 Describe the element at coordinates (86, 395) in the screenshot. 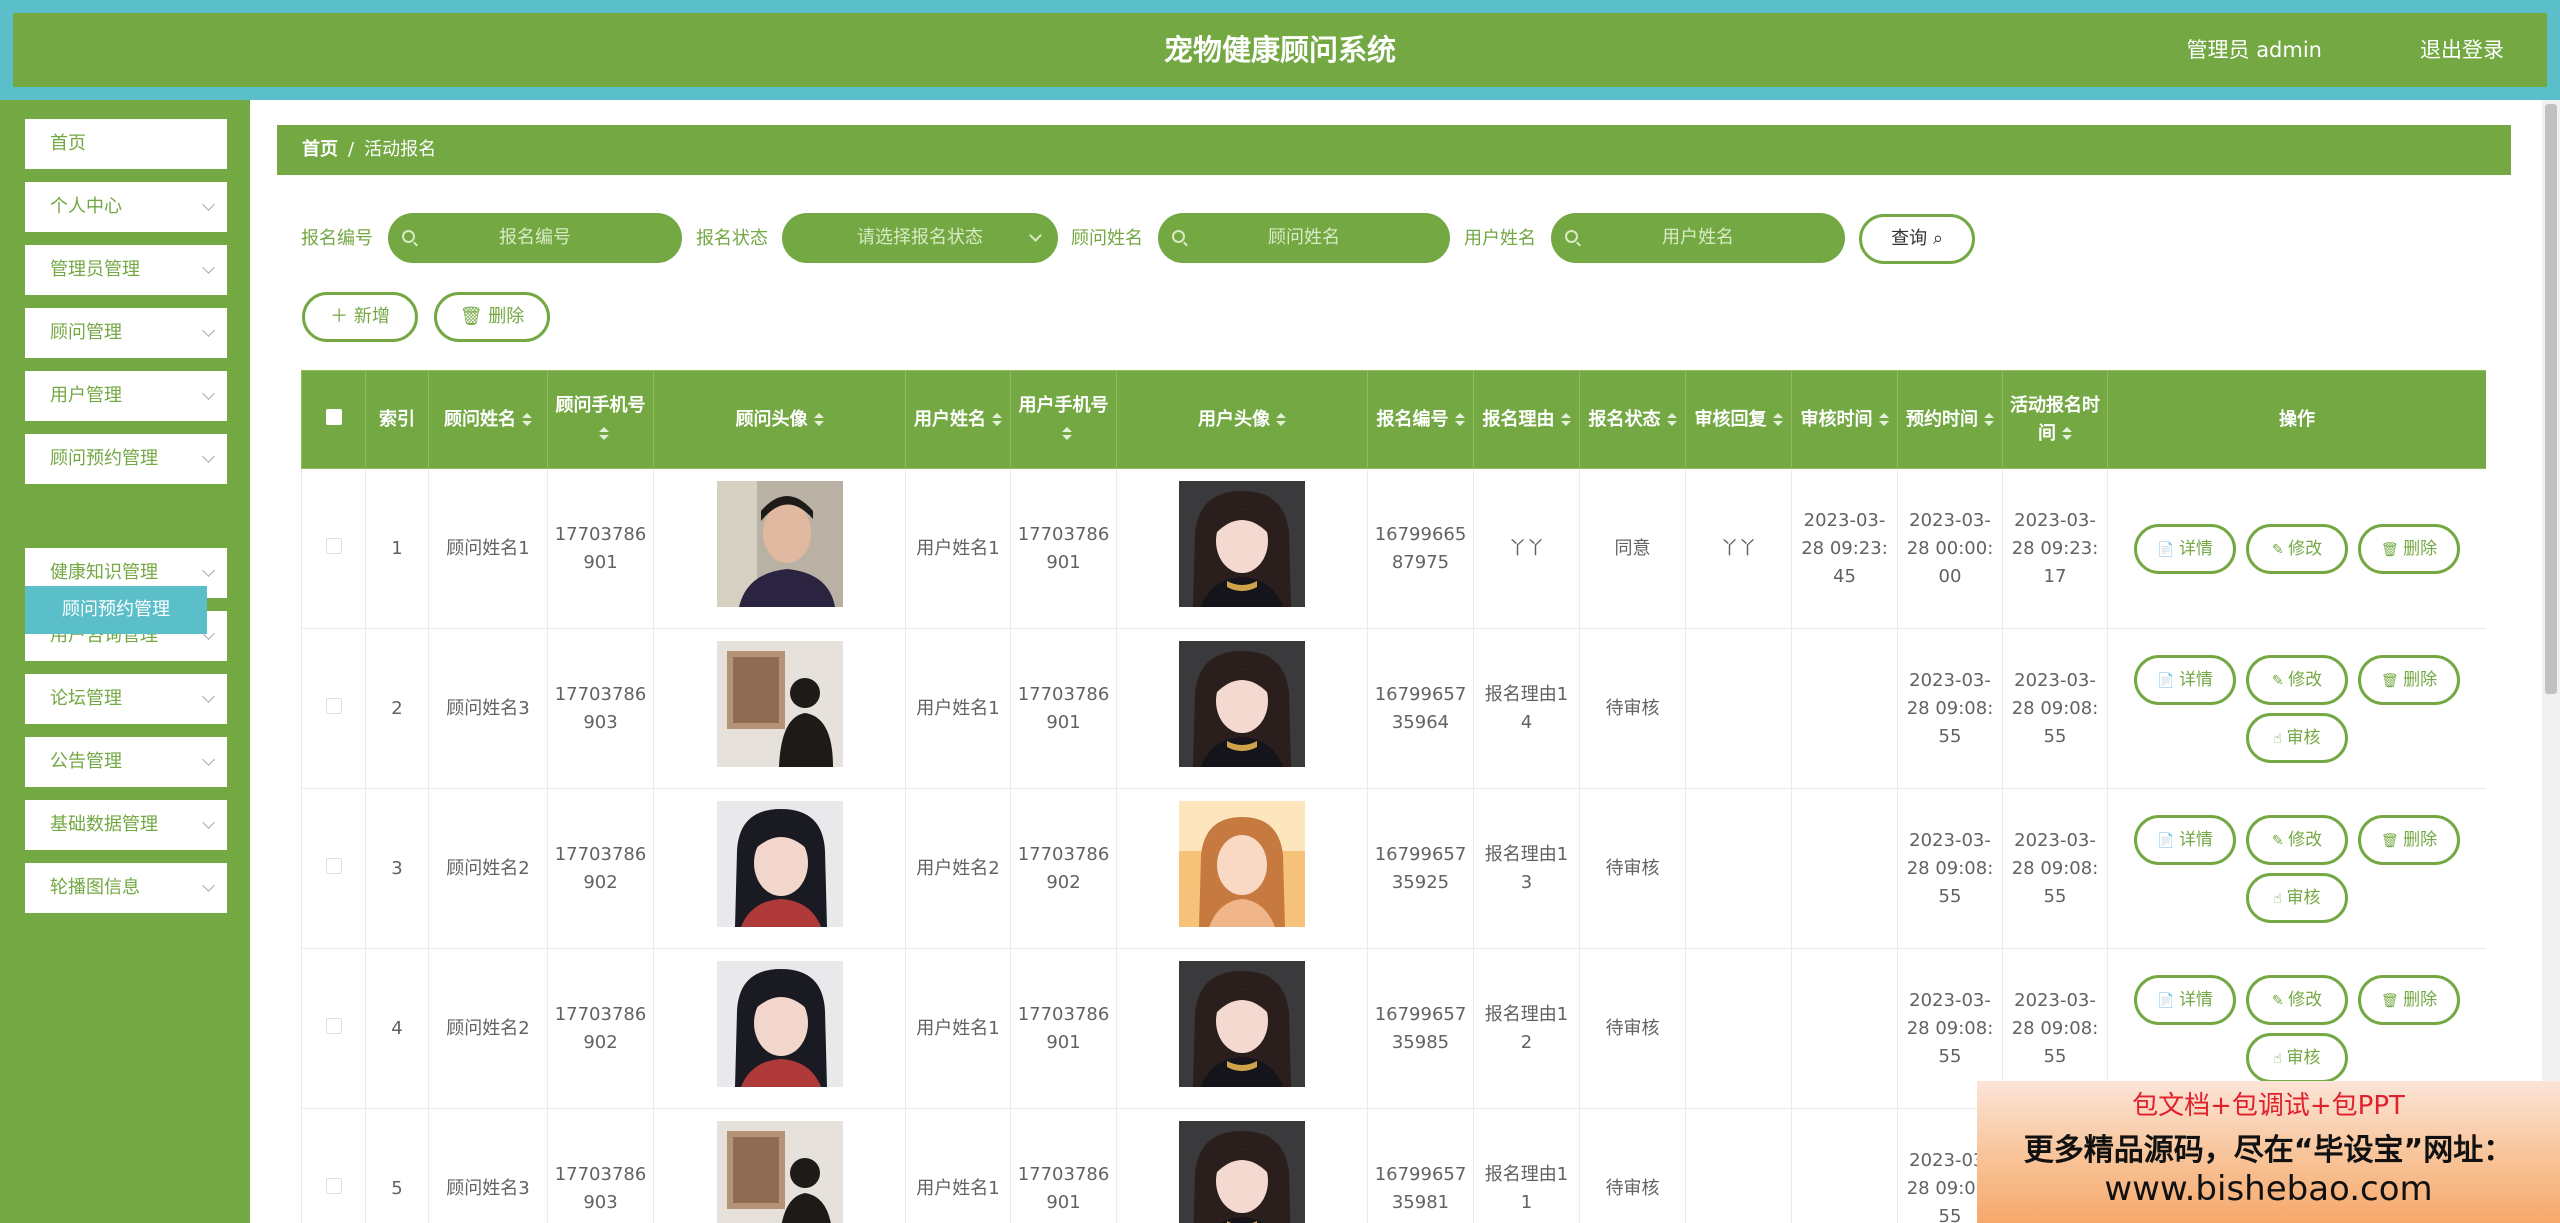

I see `sidebar-item-label: 用户管理` at that location.